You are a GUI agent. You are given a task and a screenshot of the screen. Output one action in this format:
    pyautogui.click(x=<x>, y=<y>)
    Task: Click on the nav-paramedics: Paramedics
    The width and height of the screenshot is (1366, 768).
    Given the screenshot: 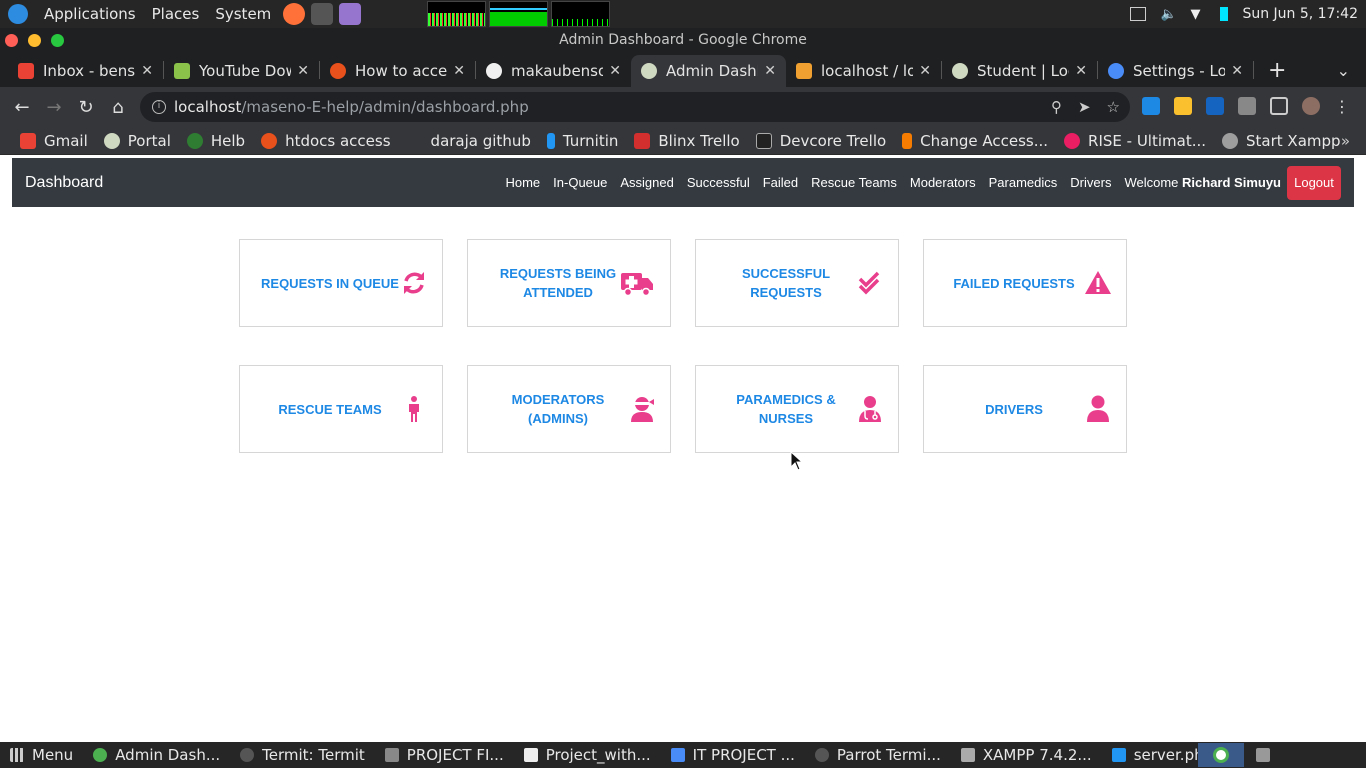 What is the action you would take?
    pyautogui.click(x=1023, y=182)
    